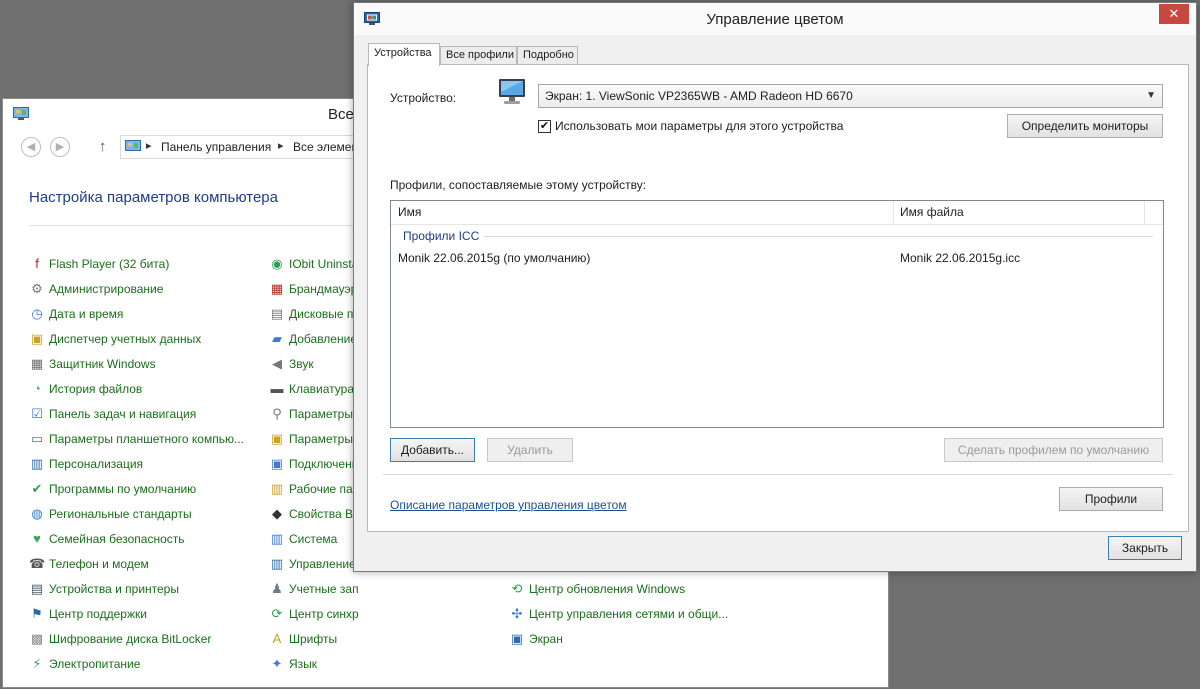 This screenshot has width=1200, height=689. I want to click on tab-all-profiles: Все профили, so click(478, 55).